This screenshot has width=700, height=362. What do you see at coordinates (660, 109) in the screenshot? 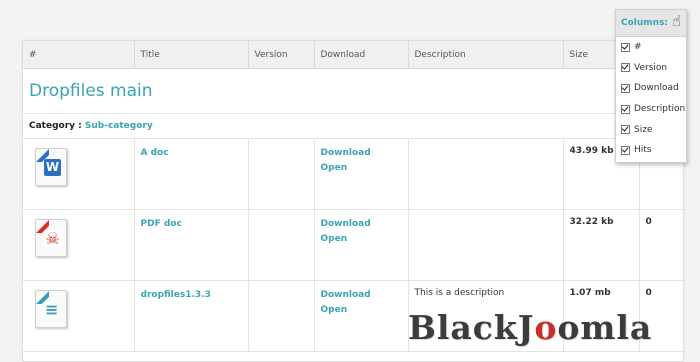
I see `column-toggle-label: Description` at bounding box center [660, 109].